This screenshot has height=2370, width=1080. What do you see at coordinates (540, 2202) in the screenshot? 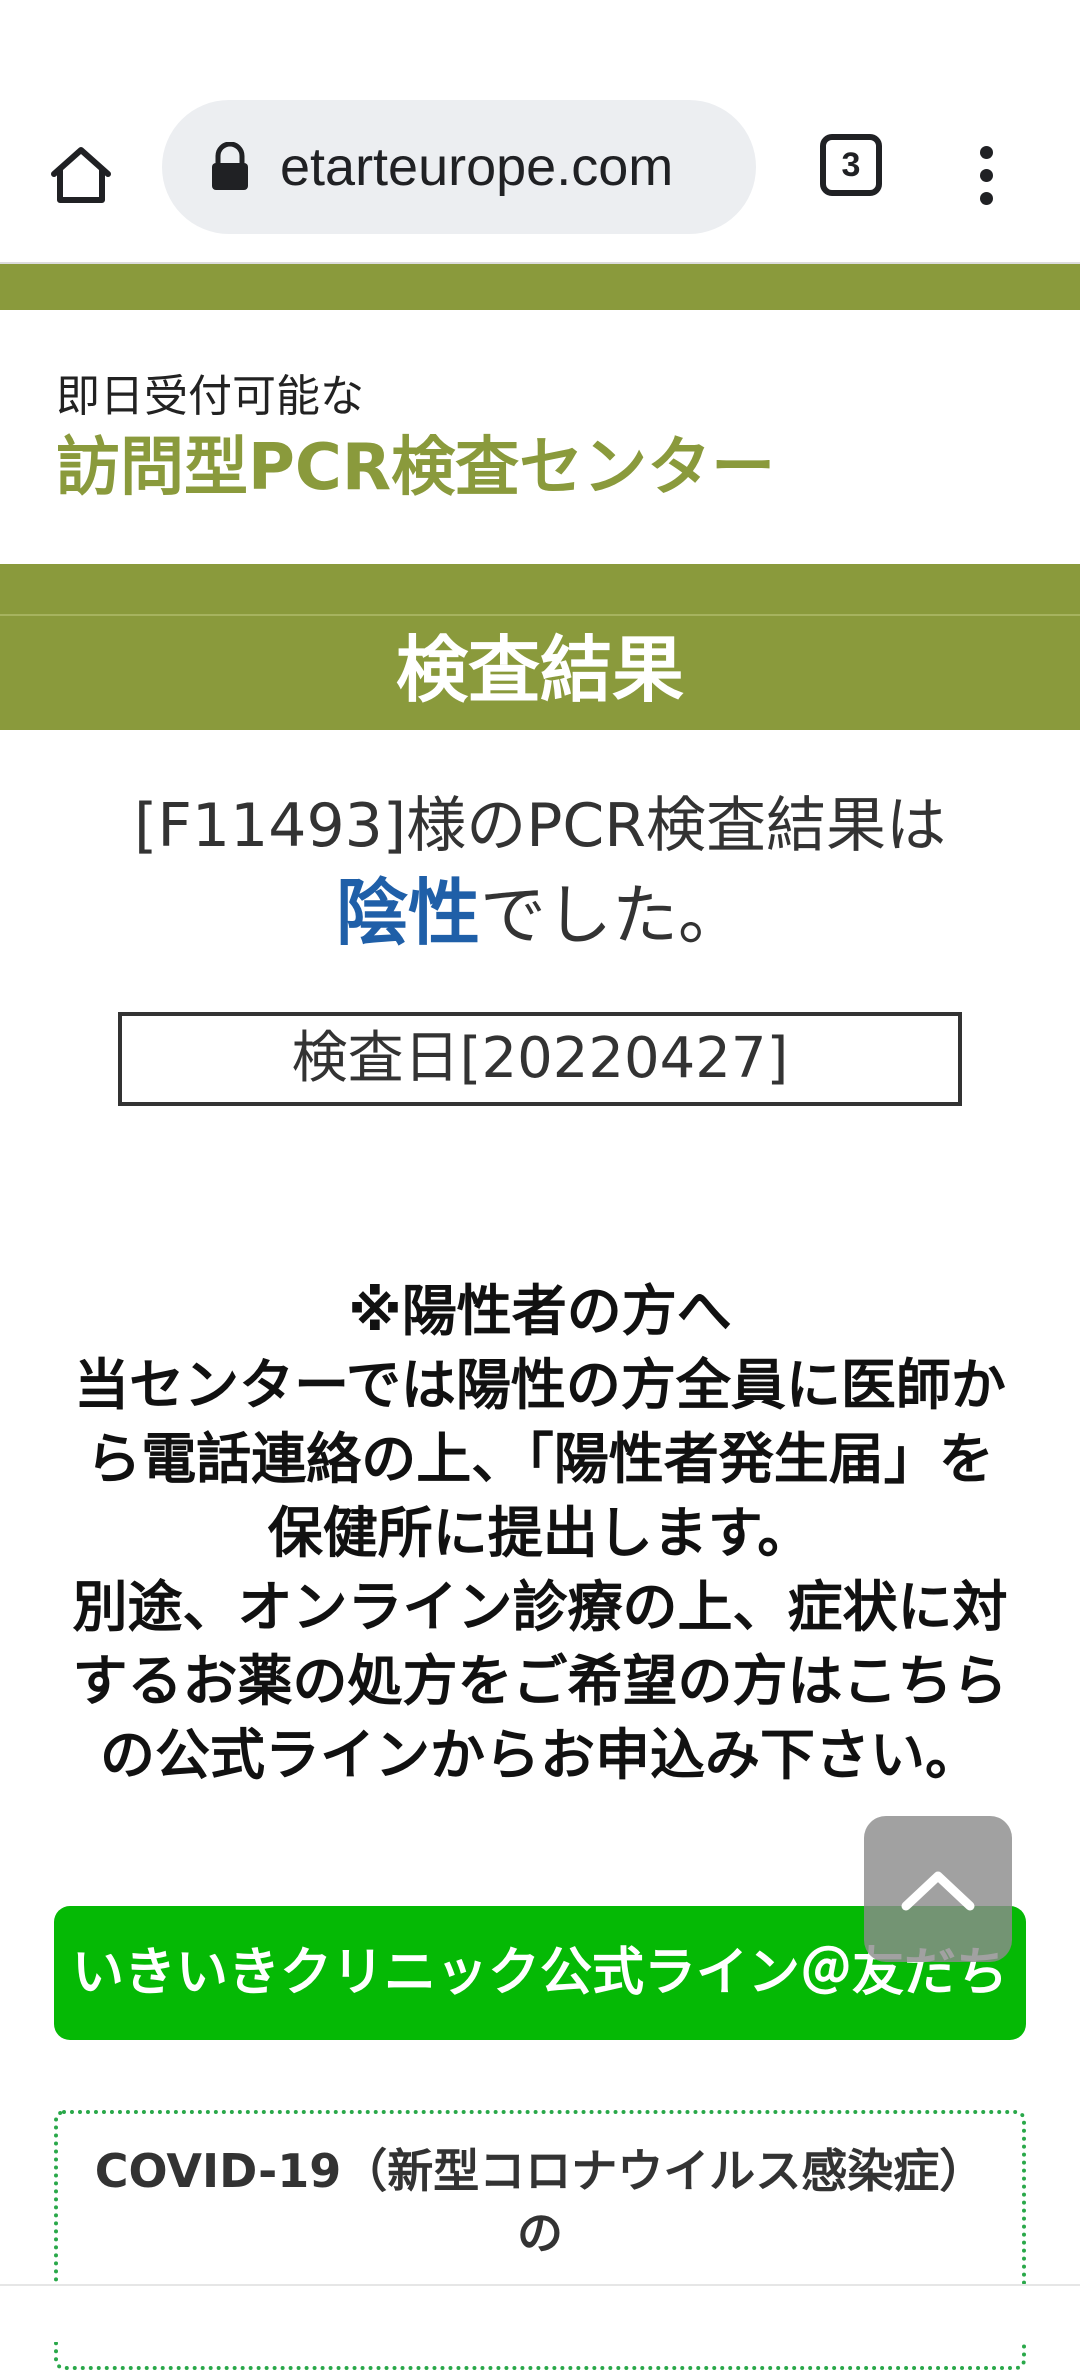
I see `covid-info-text: COVID-19（新型コロナウイルス感染症）の` at bounding box center [540, 2202].